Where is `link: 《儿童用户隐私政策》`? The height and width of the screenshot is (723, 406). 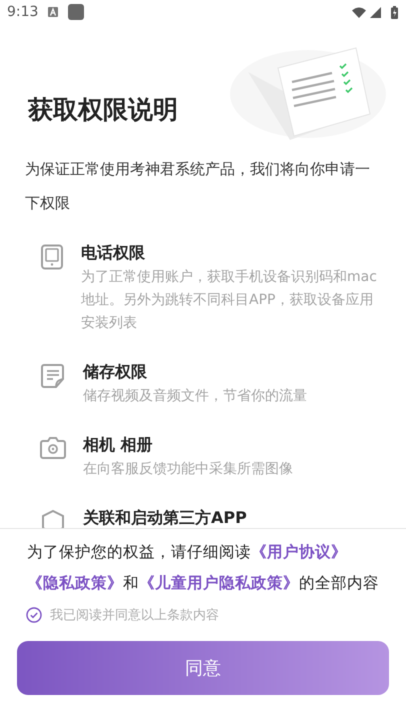
link: 《儿童用户隐私政策》 is located at coordinates (219, 583).